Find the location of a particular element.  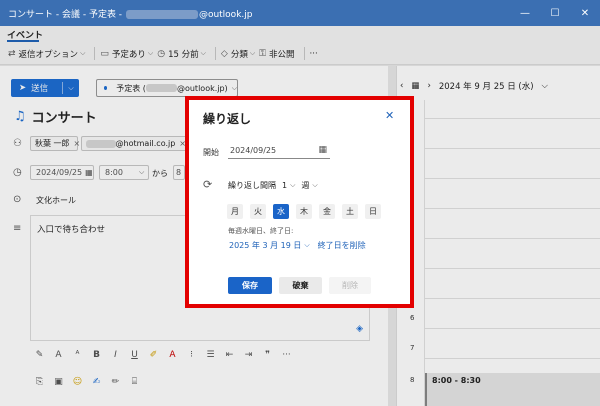

save-button: 保存 is located at coordinates (250, 285).